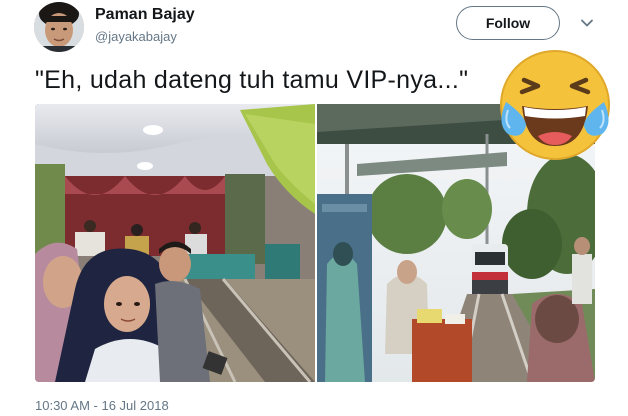 This screenshot has height=416, width=628. I want to click on display-name: Paman Bajay, so click(145, 15).